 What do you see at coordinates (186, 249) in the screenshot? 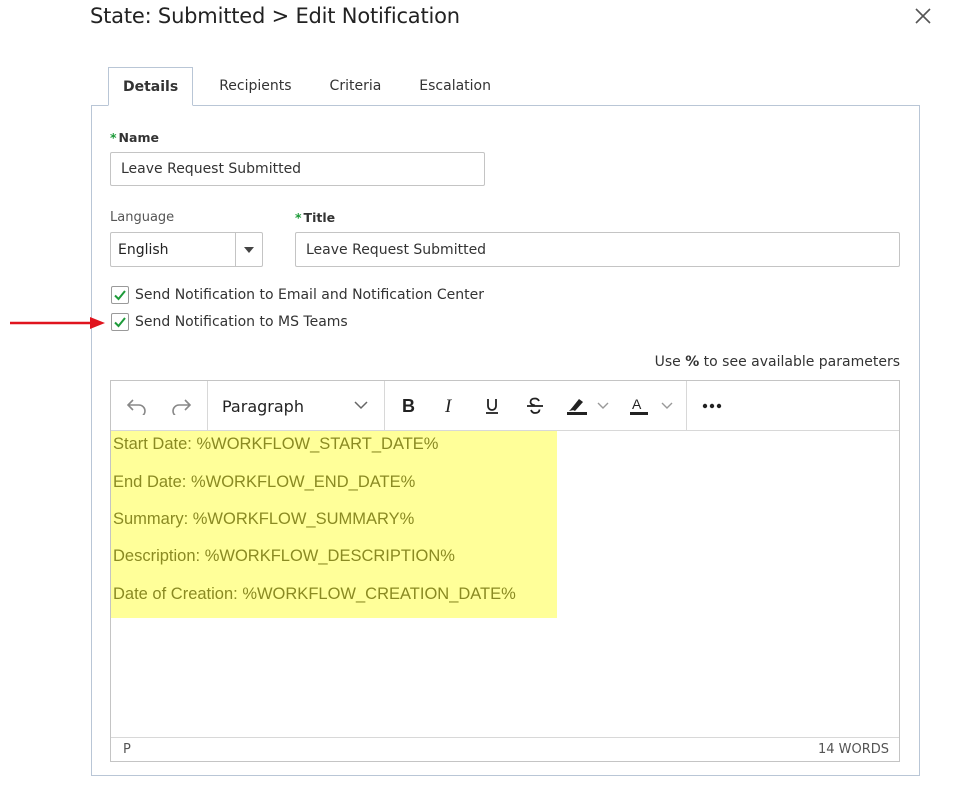
I see `language-select: English` at bounding box center [186, 249].